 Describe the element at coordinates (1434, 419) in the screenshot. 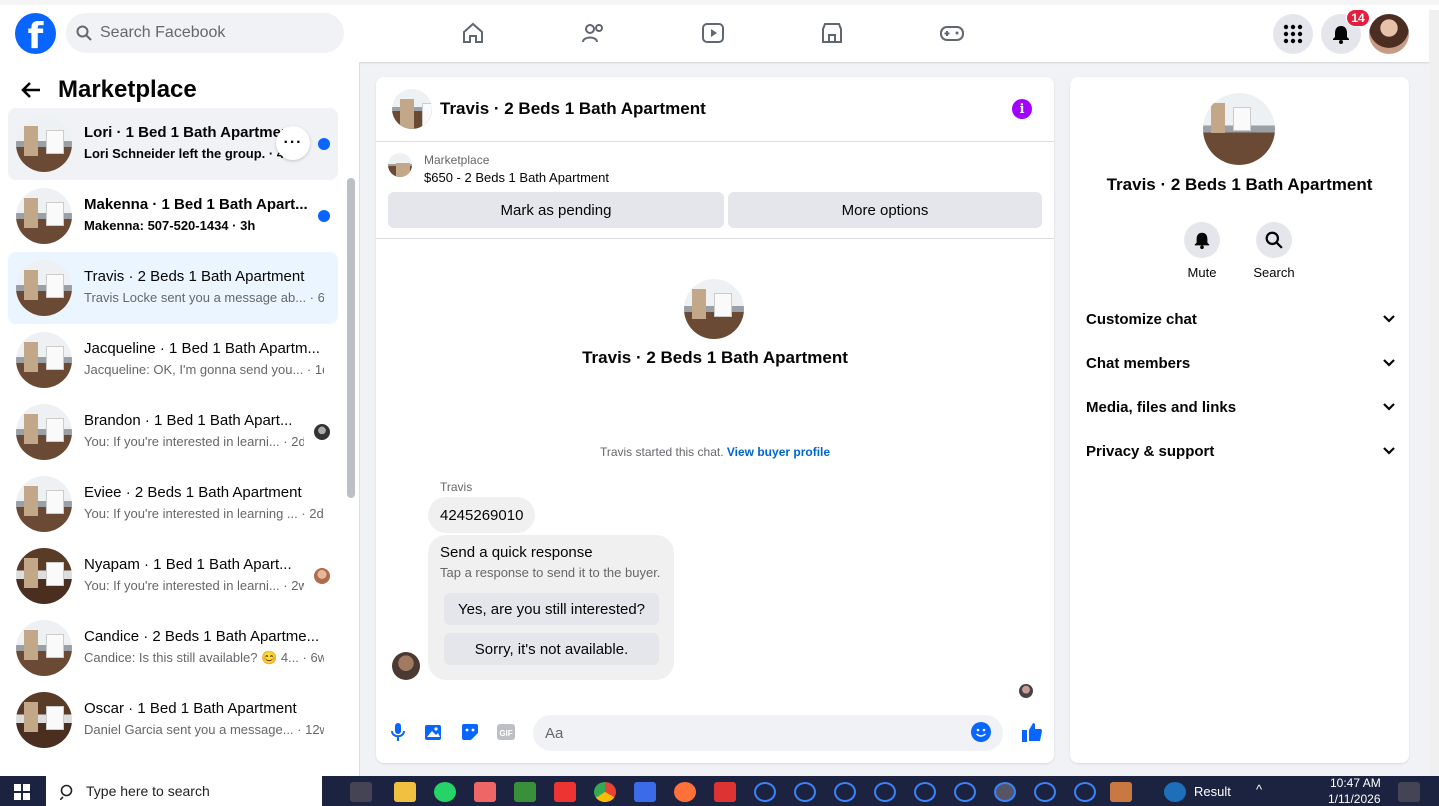

I see `window-scrollbar` at that location.